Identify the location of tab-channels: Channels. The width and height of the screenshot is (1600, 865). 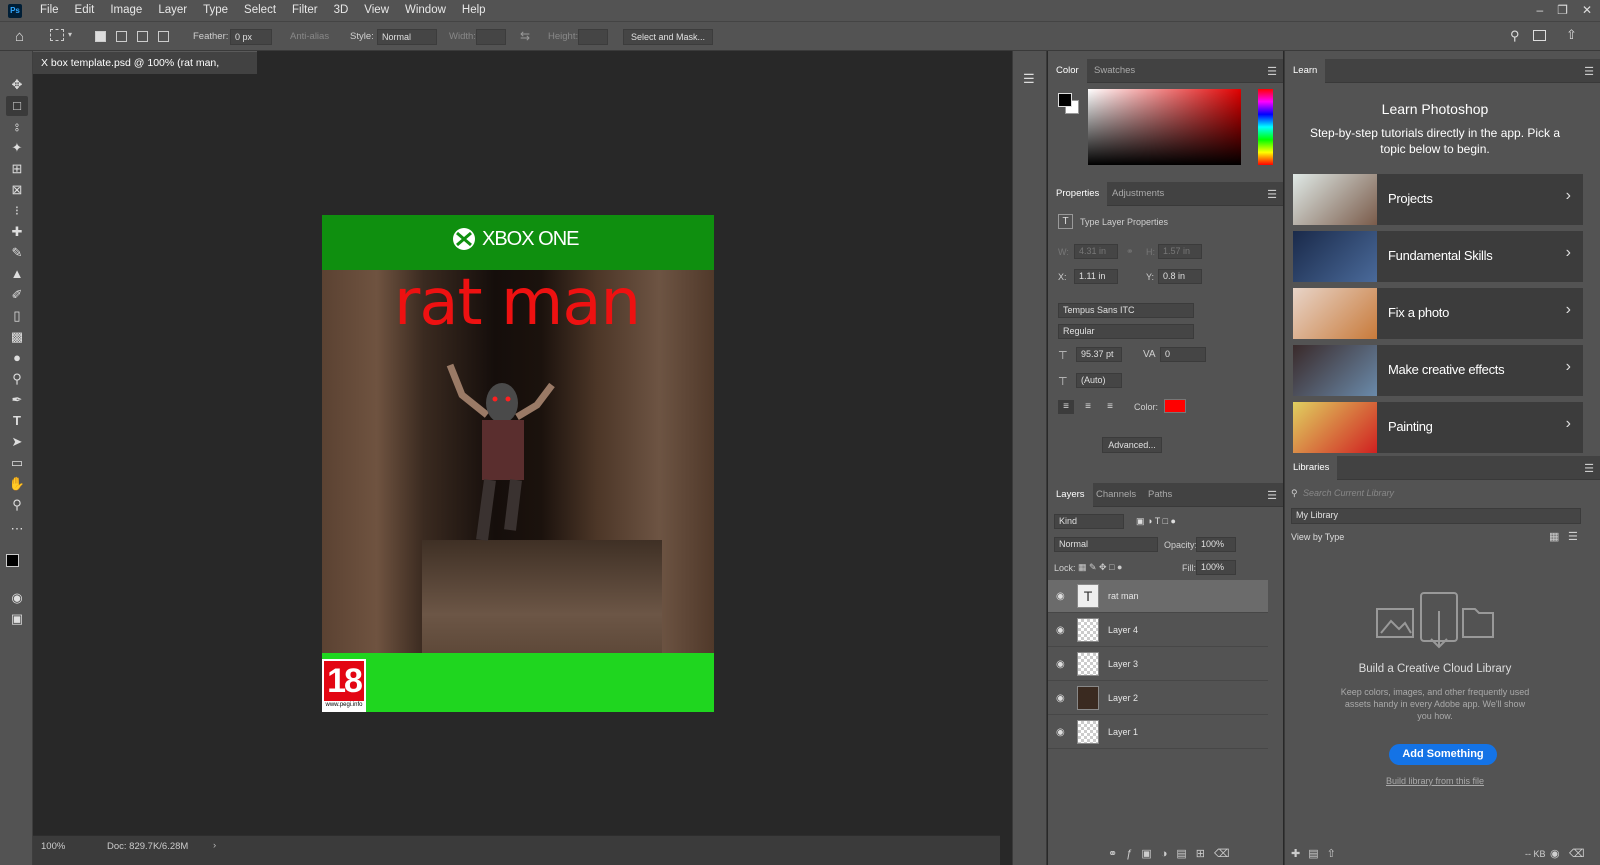
(1116, 495).